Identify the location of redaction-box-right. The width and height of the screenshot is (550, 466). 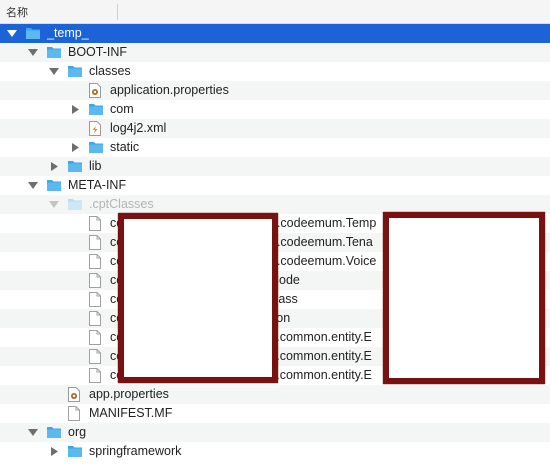
(464, 298).